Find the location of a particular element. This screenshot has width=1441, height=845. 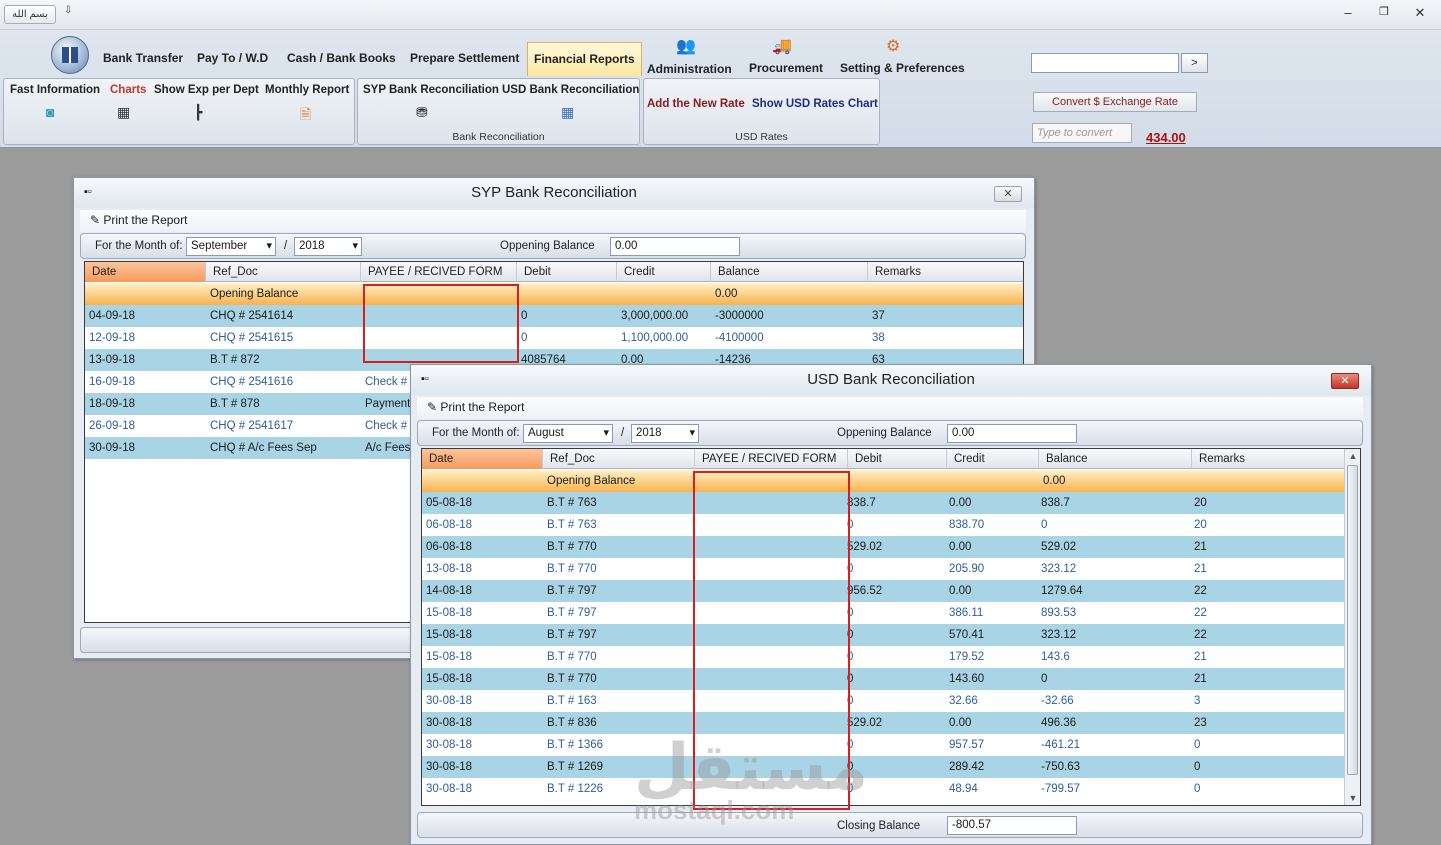

closing-balance-field: -800.57 is located at coordinates (1012, 825).